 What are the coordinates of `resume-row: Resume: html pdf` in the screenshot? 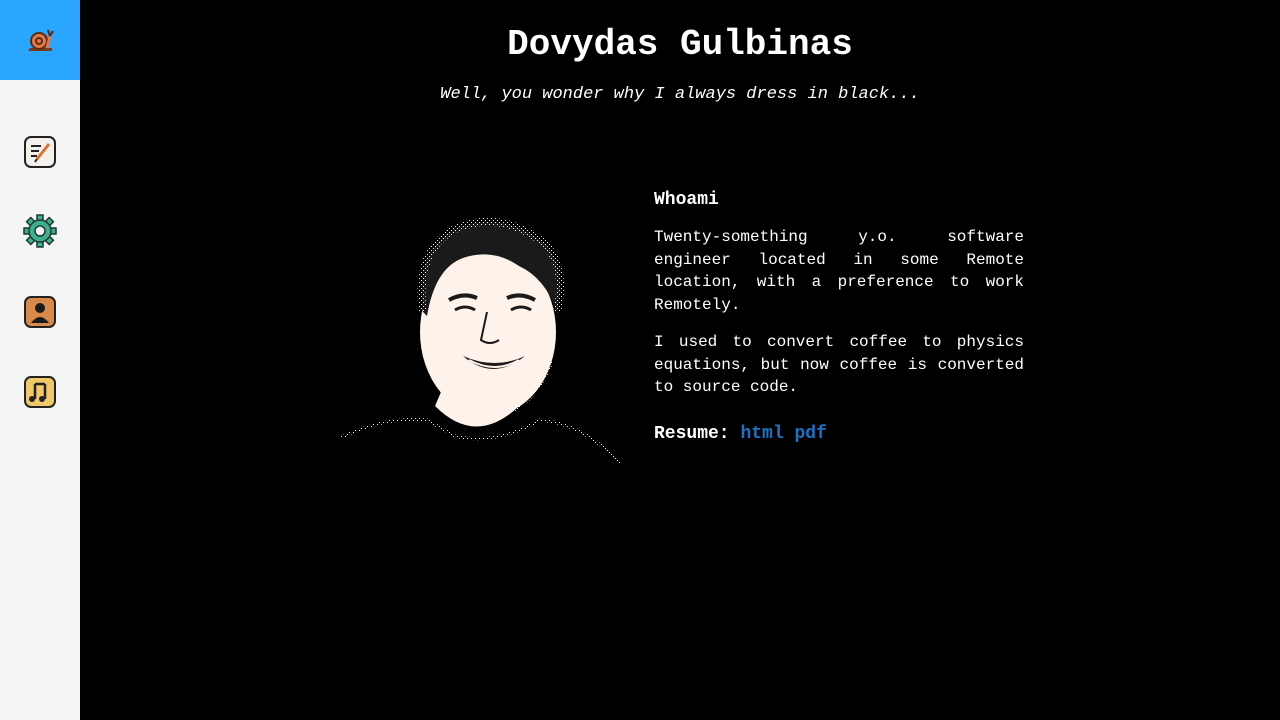 It's located at (839, 434).